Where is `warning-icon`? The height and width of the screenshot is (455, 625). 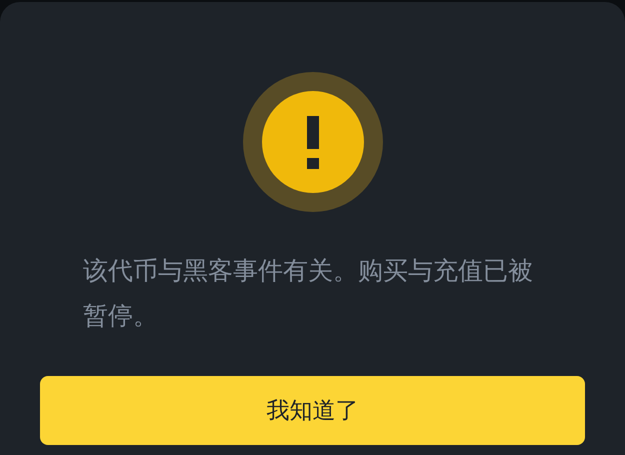
warning-icon is located at coordinates (312, 142).